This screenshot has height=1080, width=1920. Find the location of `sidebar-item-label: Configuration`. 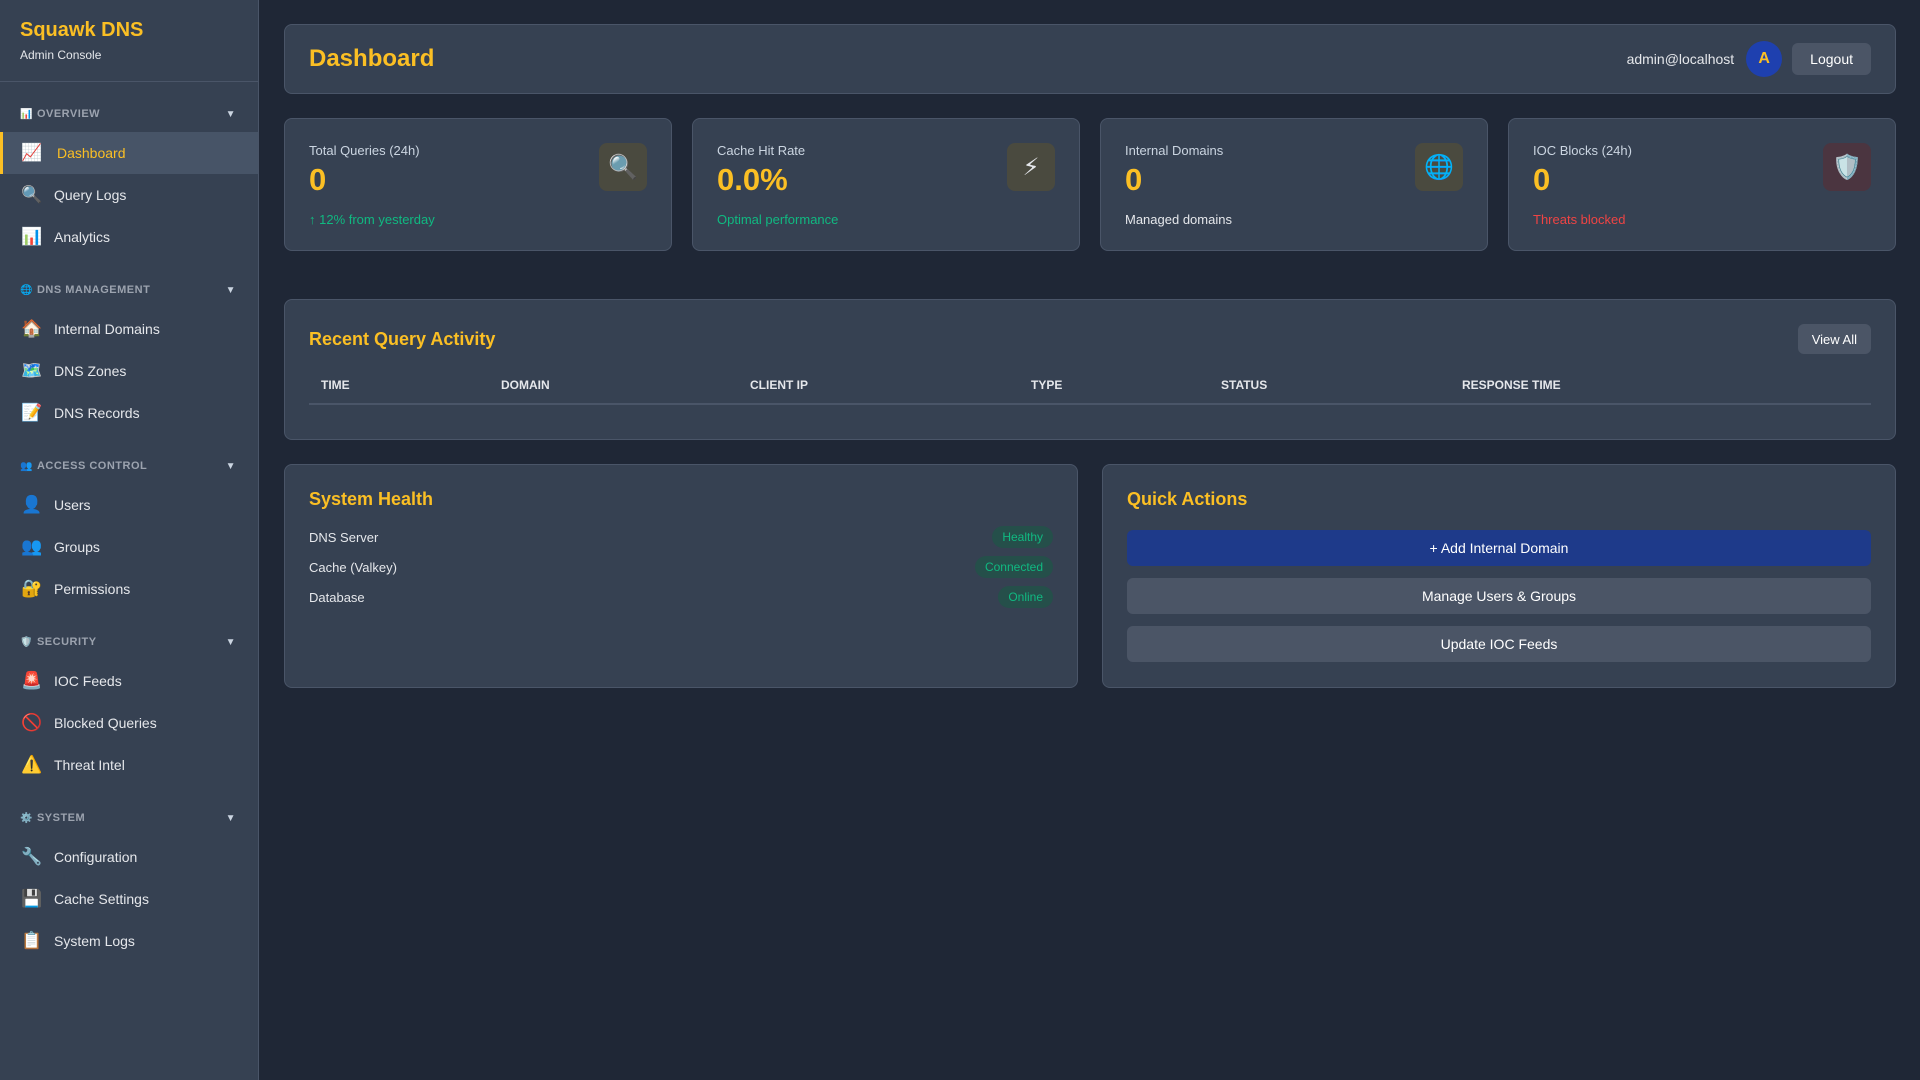

sidebar-item-label: Configuration is located at coordinates (96, 857).